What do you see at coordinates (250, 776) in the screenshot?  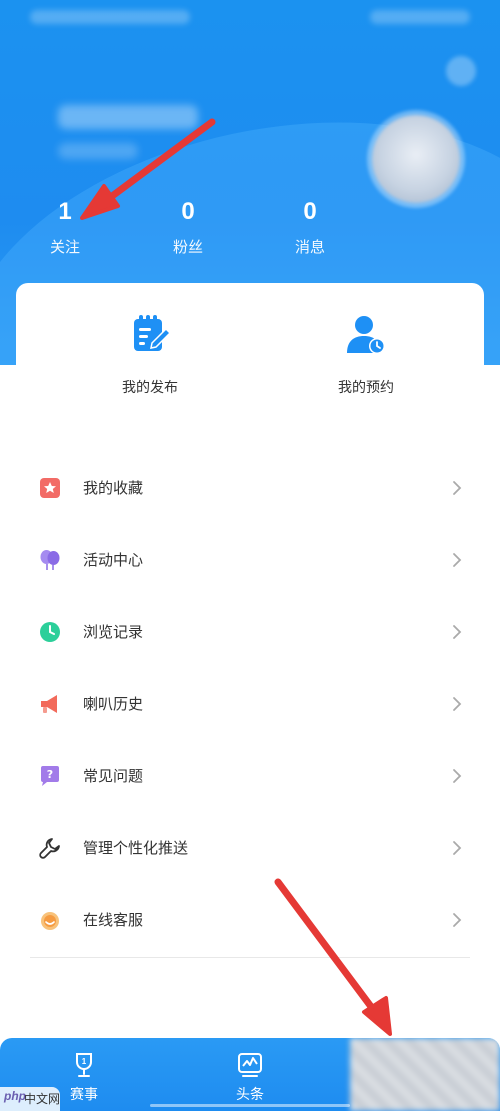 I see `menu-item-faq: ? 常见问题` at bounding box center [250, 776].